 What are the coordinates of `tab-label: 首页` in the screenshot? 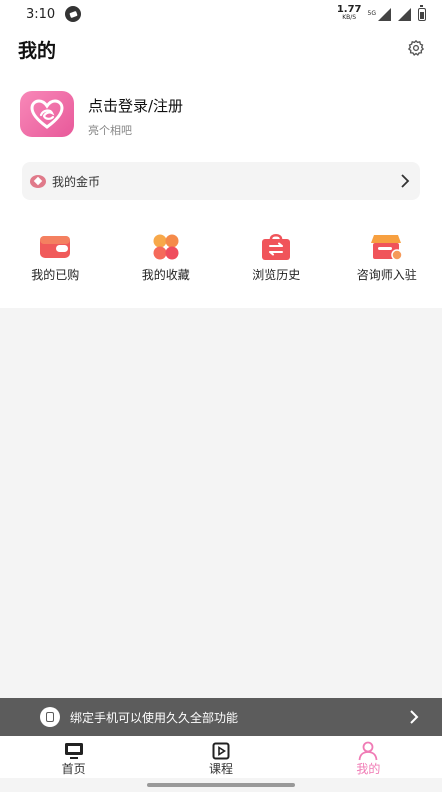 It's located at (73, 769).